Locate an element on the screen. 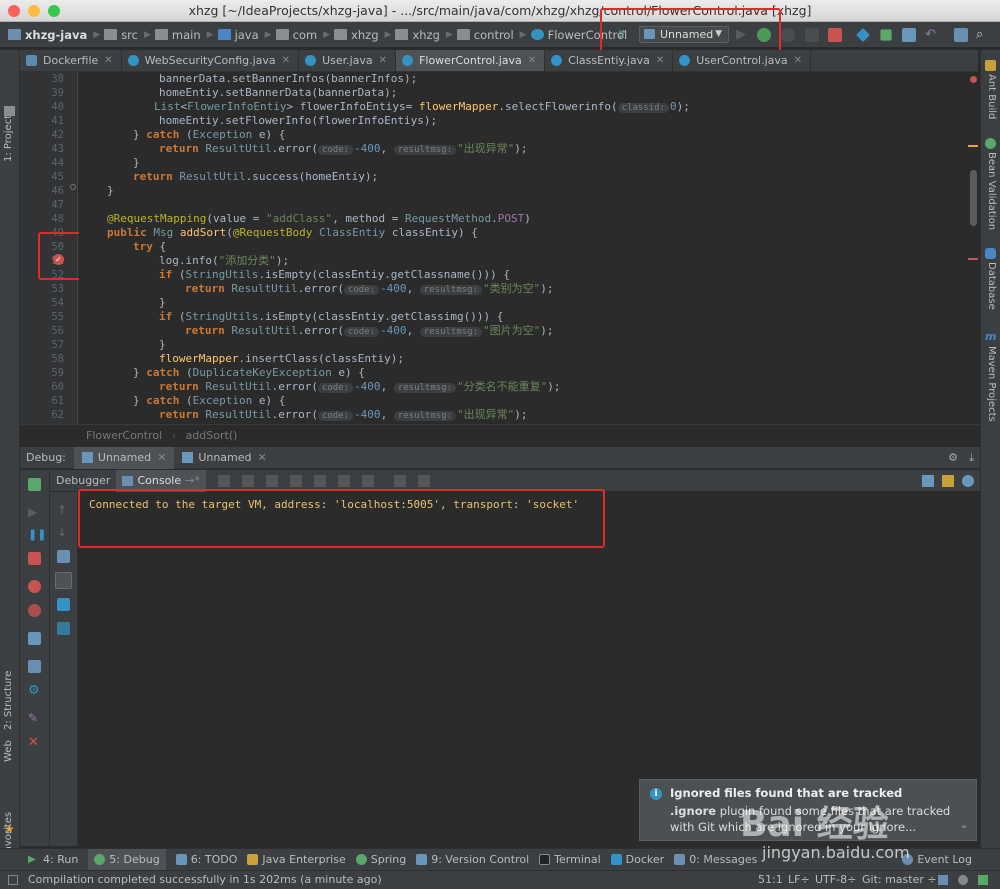 This screenshot has height=889, width=1000. breadcrumb-main: main ▶ is located at coordinates (184, 35).